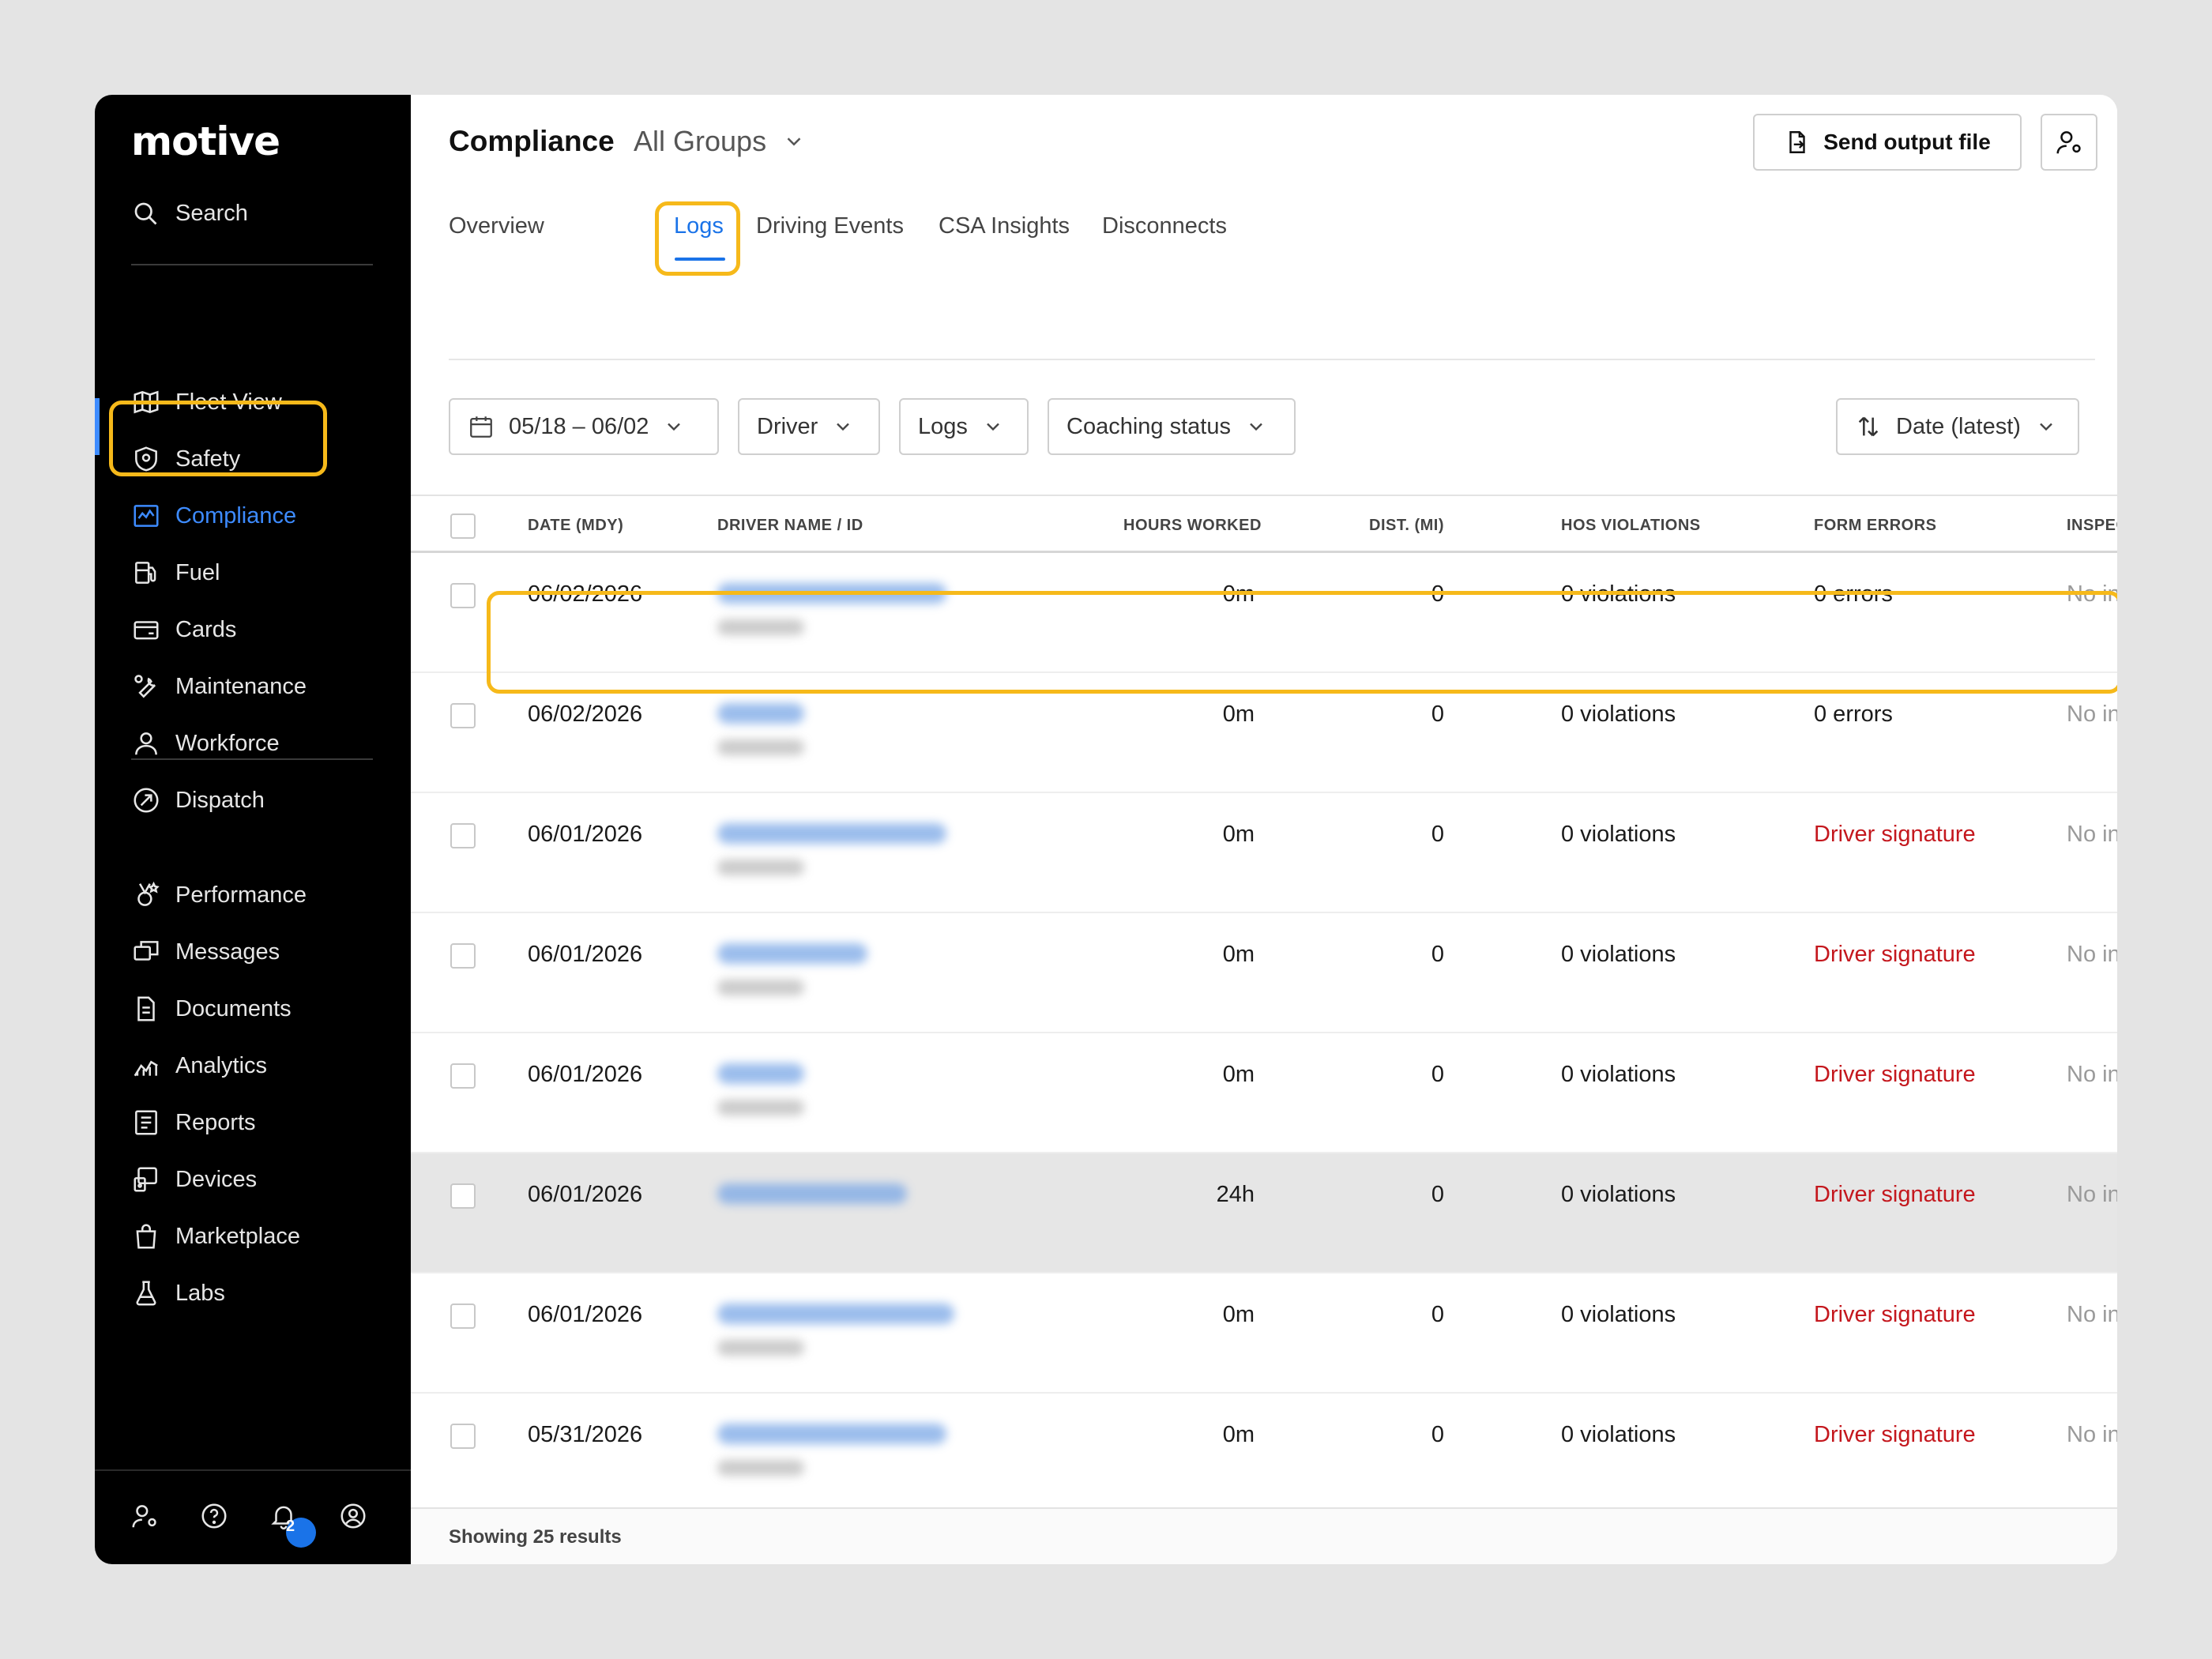 This screenshot has width=2212, height=1659. Describe the element at coordinates (206, 629) in the screenshot. I see `sidebar-item-label: Cards` at that location.